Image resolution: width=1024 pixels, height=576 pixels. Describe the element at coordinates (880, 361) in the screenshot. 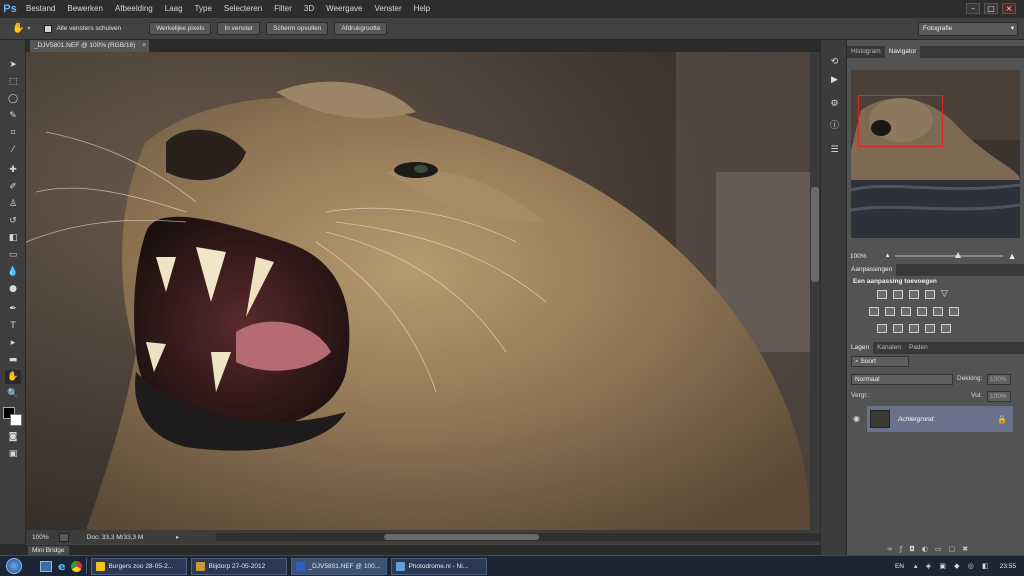

I see `layer-kind-filter: ⌕ Soort` at that location.